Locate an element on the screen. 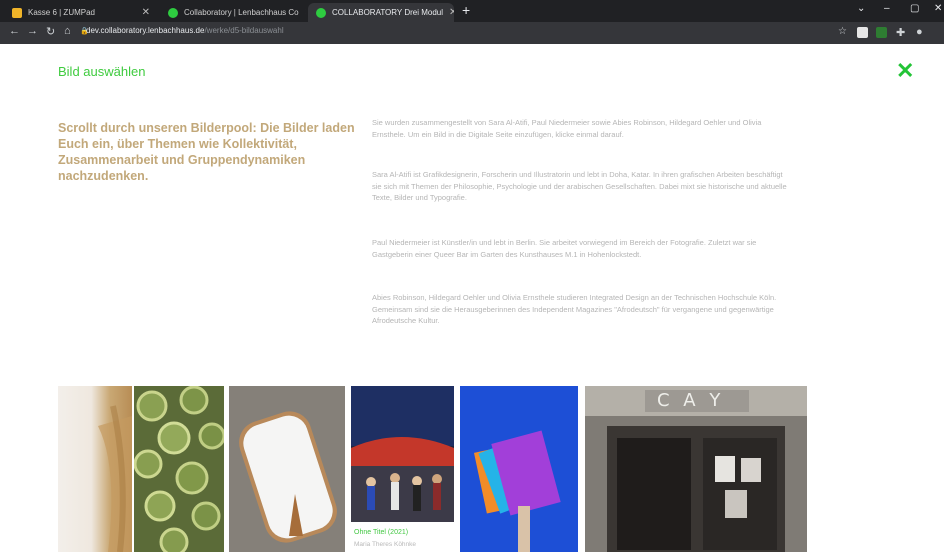  image-caption-title: Ohne Titel (2021) is located at coordinates (381, 532).